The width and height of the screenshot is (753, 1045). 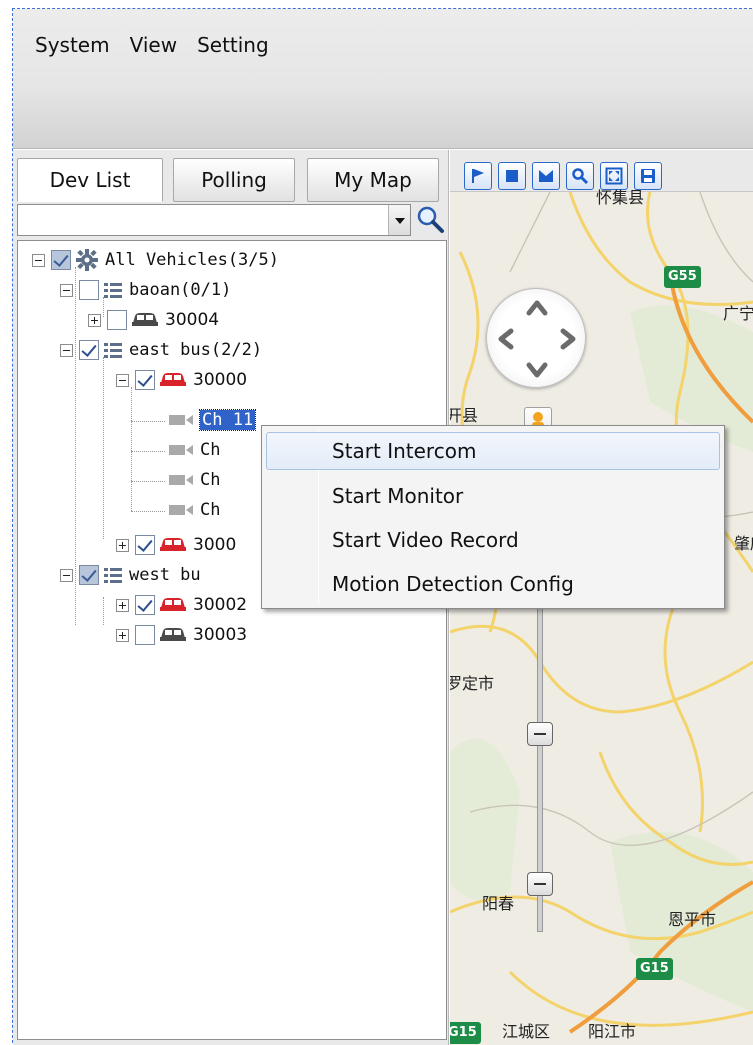 I want to click on map-label-yangjiang: 阳江市, so click(x=612, y=1031).